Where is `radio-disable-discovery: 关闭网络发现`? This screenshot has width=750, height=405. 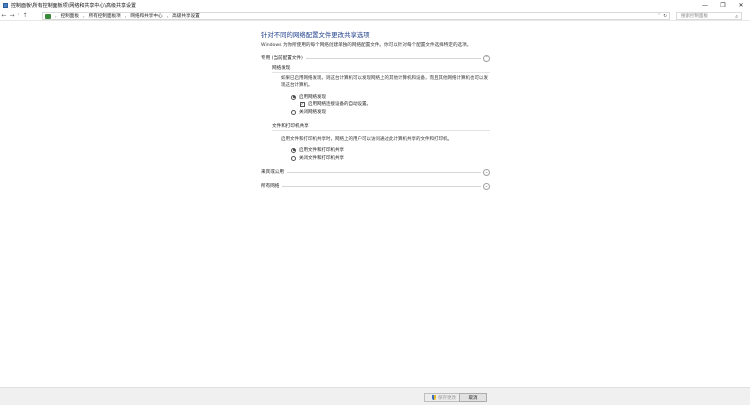
radio-disable-discovery: 关闭网络发现 is located at coordinates (308, 112).